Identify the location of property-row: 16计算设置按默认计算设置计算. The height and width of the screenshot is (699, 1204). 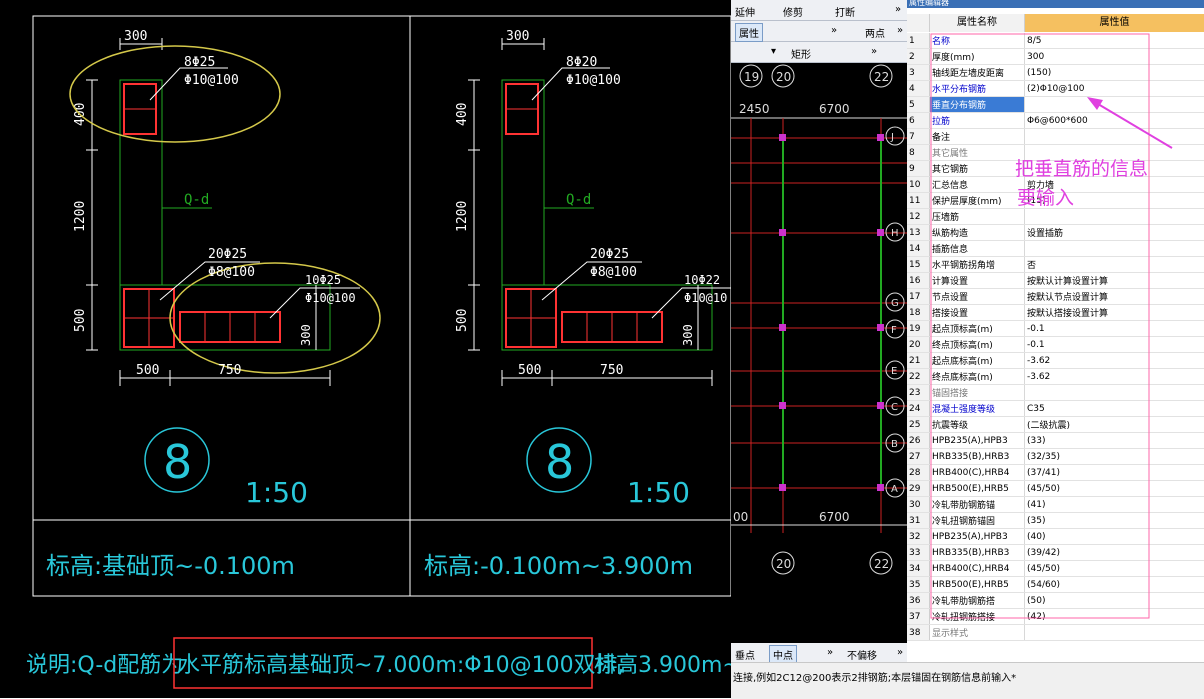
(1055, 281).